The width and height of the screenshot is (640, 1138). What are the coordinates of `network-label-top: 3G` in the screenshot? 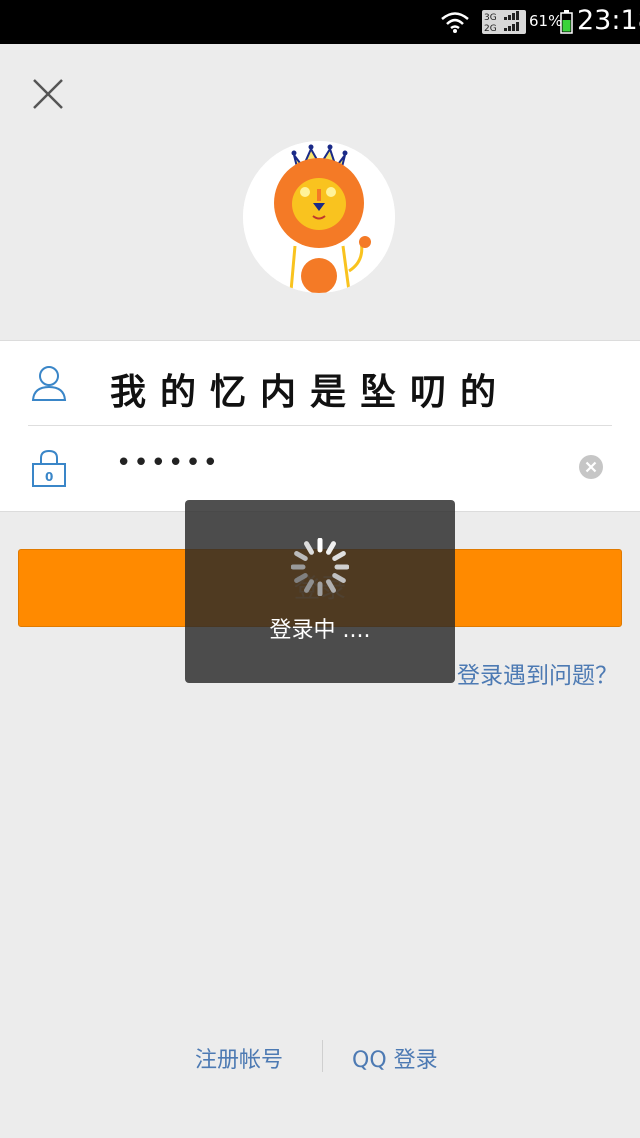 It's located at (490, 18).